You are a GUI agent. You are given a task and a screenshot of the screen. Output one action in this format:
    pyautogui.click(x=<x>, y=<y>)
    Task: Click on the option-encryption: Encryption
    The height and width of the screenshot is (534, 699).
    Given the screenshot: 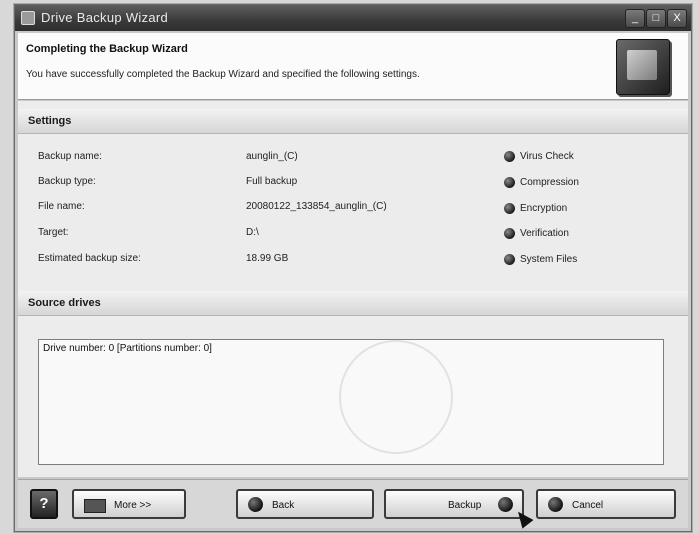 What is the action you would take?
    pyautogui.click(x=535, y=208)
    